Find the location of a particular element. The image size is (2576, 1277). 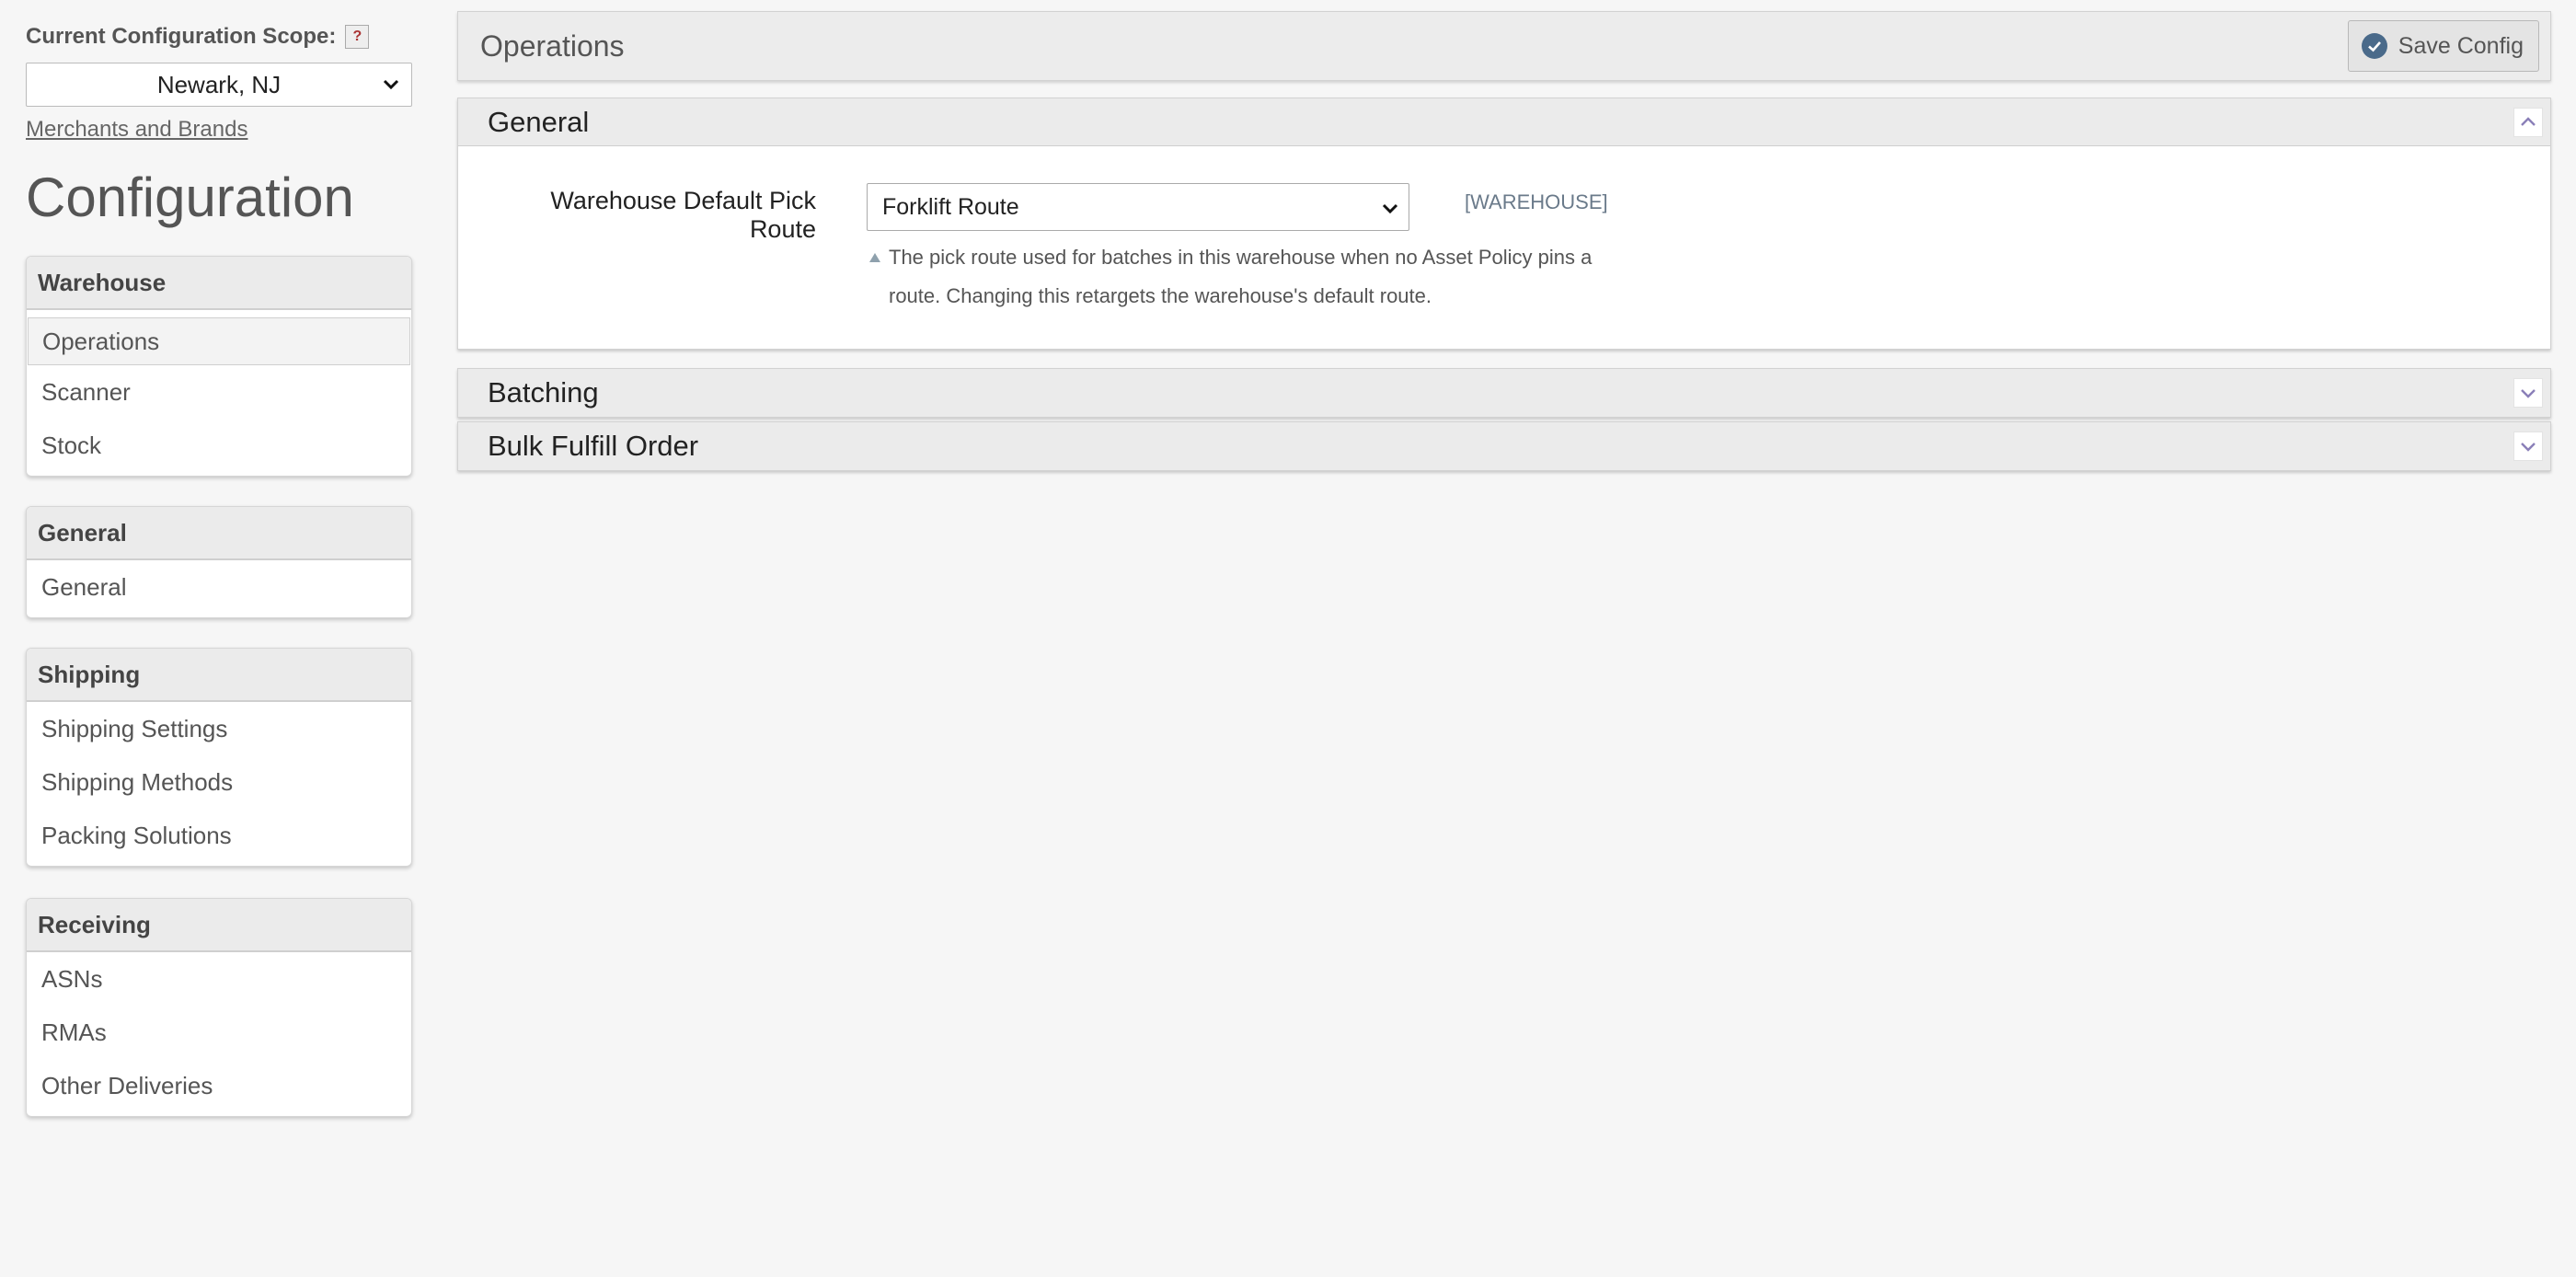

scope-label: Current Configuration Scope: ? is located at coordinates (198, 37).